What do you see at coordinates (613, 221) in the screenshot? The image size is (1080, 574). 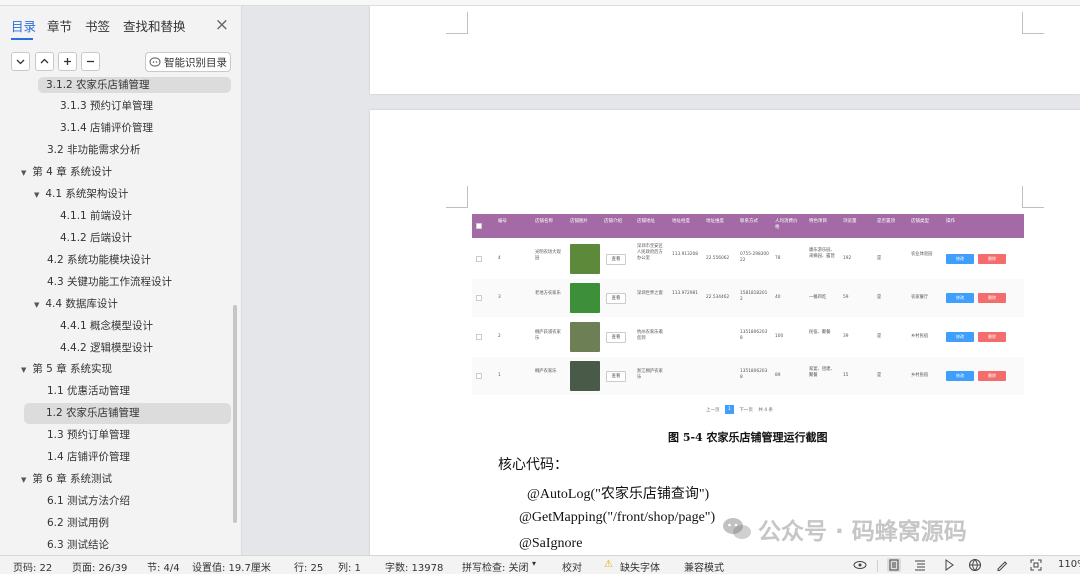 I see `table-header-cell: 店铺介绍` at bounding box center [613, 221].